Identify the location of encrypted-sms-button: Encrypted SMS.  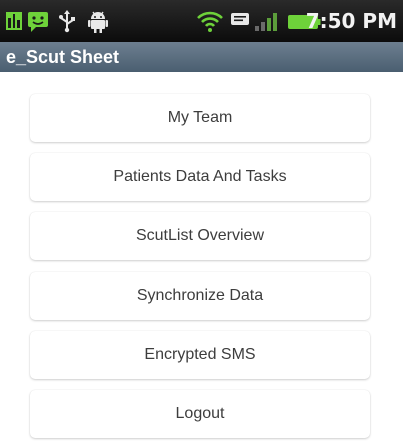
(200, 355).